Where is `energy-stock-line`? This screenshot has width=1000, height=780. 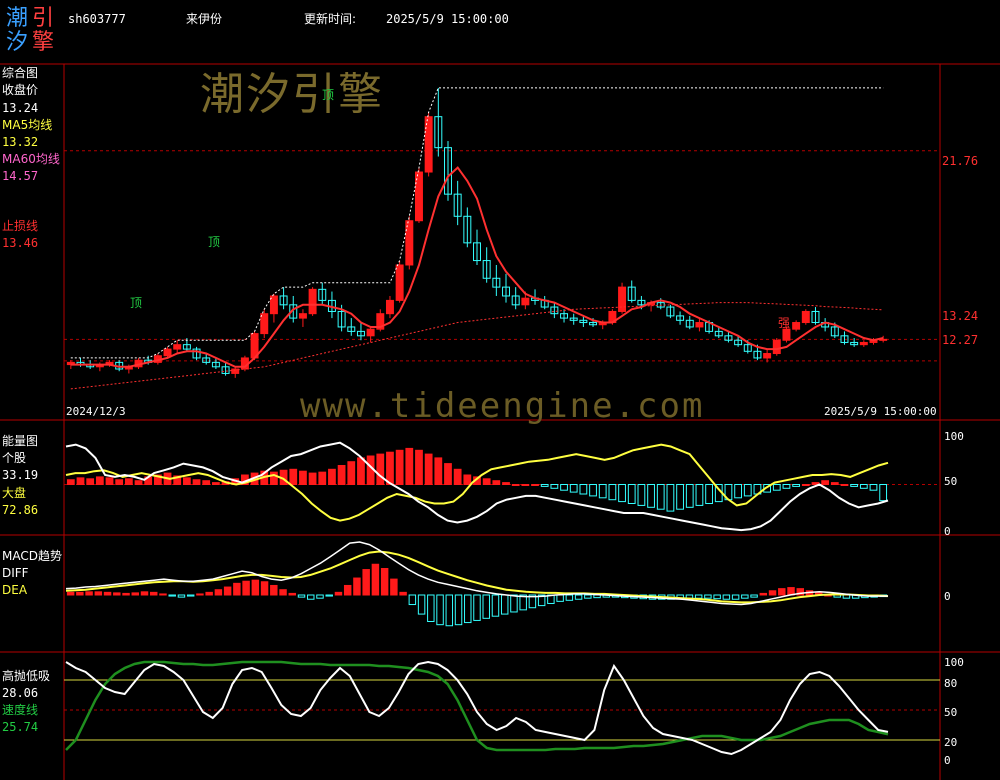
energy-stock-line is located at coordinates (477, 486).